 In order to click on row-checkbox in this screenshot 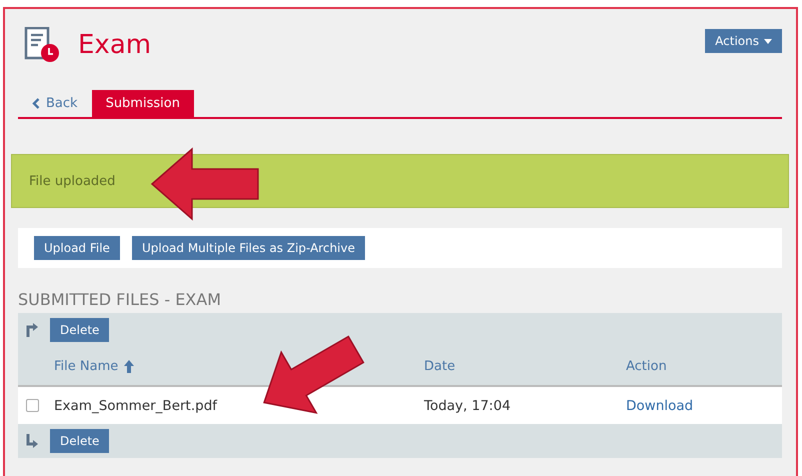, I will do `click(32, 405)`.